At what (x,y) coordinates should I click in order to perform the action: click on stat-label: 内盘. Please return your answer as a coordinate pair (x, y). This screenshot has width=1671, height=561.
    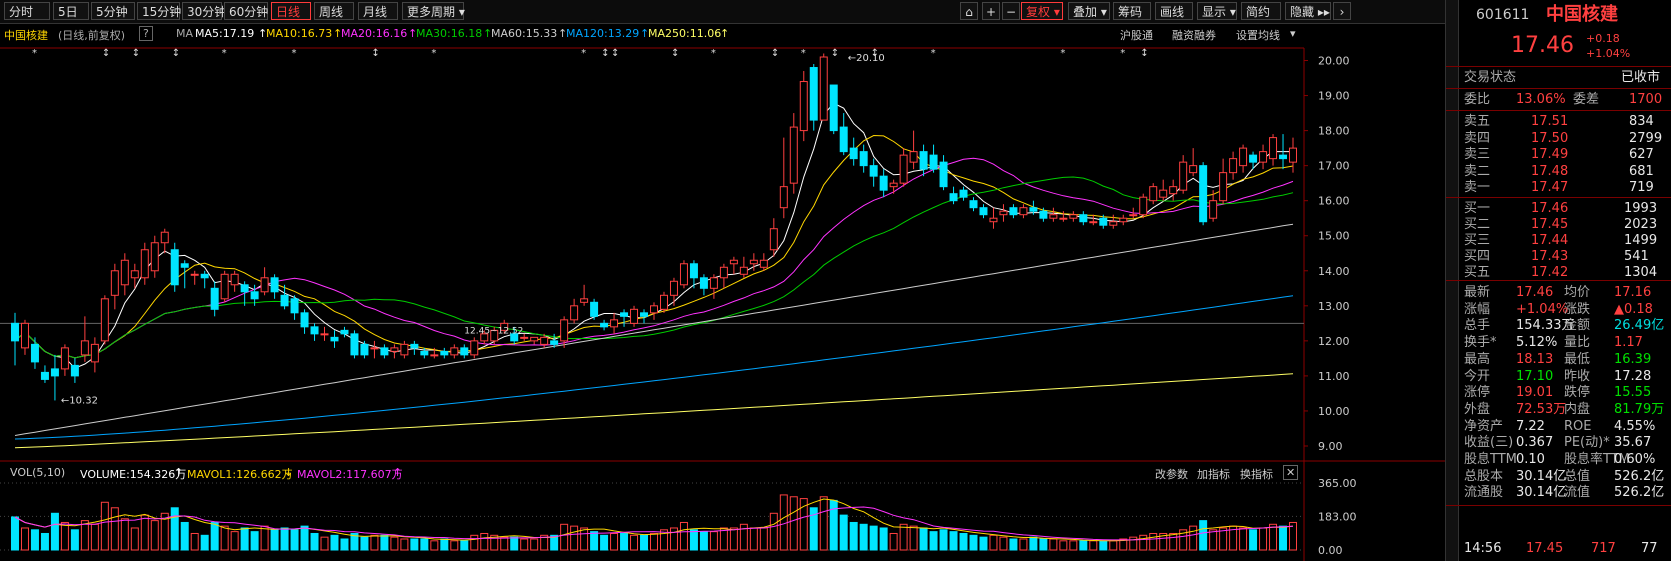
    Looking at the image, I should click on (1577, 409).